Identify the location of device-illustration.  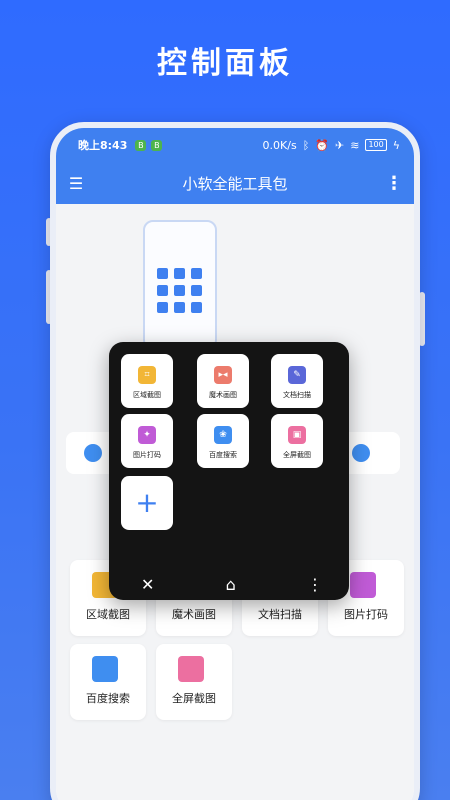
(180, 285).